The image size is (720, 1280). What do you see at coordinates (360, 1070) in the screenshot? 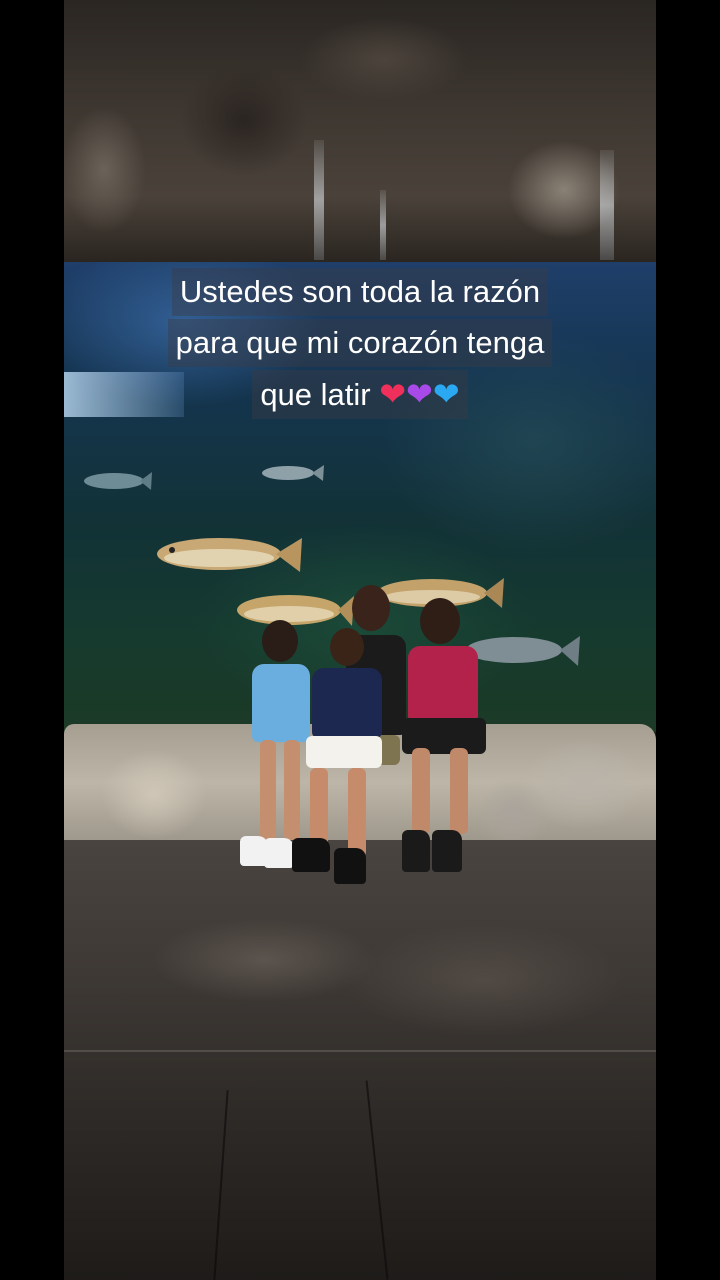
I see `floor-seam` at bounding box center [360, 1070].